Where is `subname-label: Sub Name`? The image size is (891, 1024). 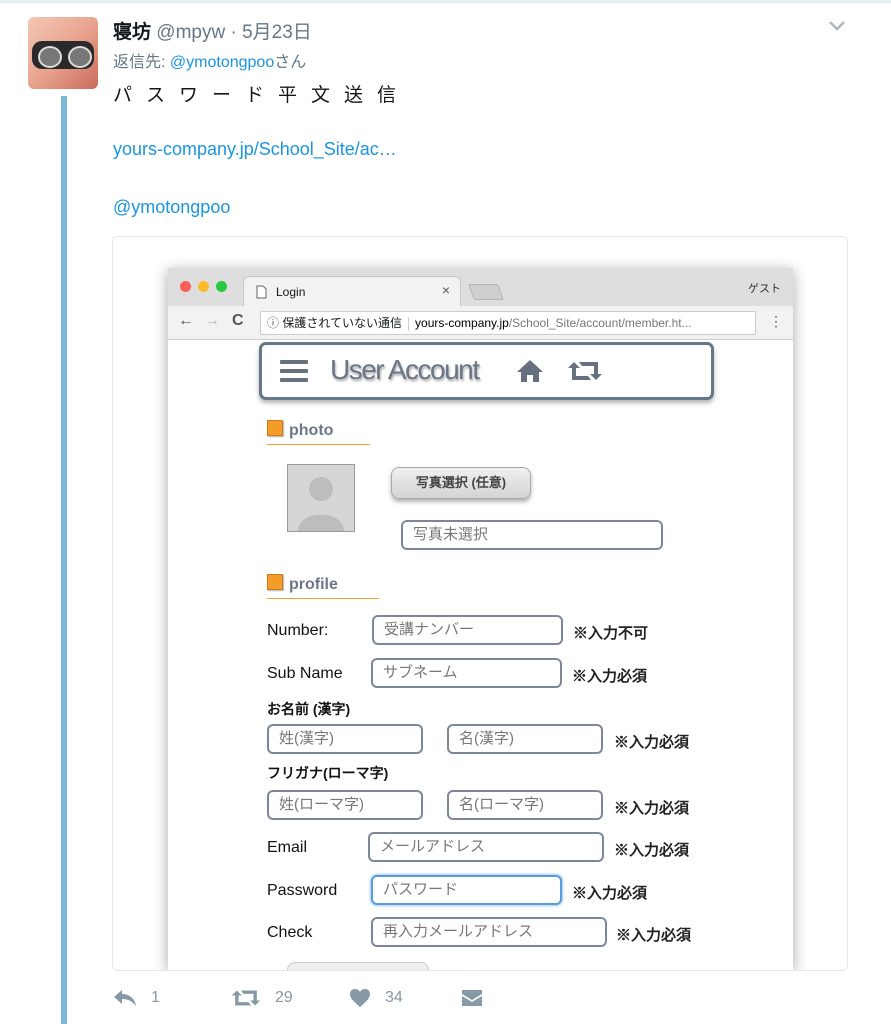 subname-label: Sub Name is located at coordinates (305, 673).